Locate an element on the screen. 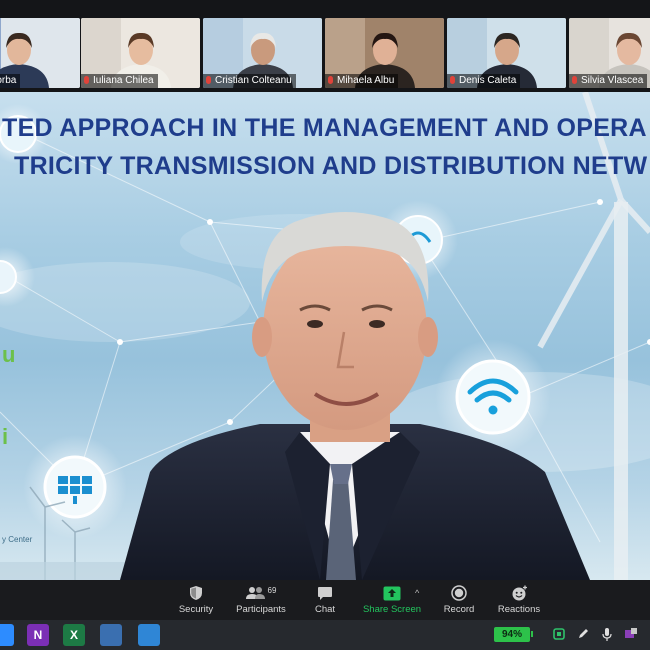  slide-fragment-i: i is located at coordinates (5, 436).